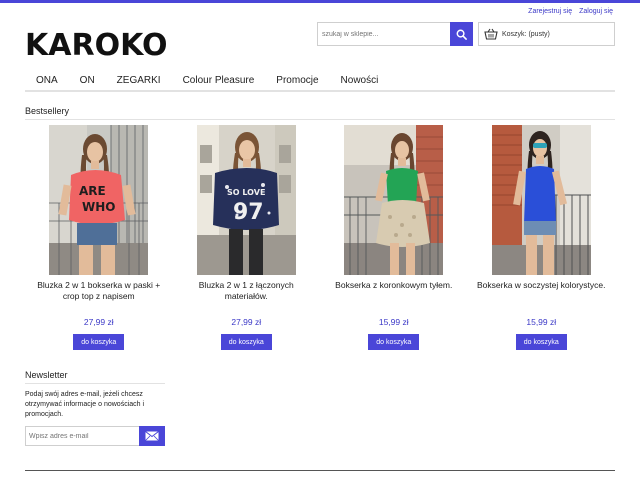 Image resolution: width=640 pixels, height=480 pixels. What do you see at coordinates (526, 34) in the screenshot?
I see `cart-label: Koszyk: (pusty)` at bounding box center [526, 34].